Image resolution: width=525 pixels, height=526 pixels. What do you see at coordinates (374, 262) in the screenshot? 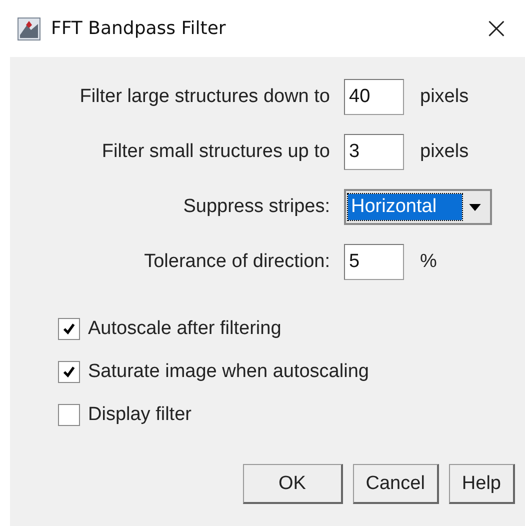
I see `input-field: 5` at bounding box center [374, 262].